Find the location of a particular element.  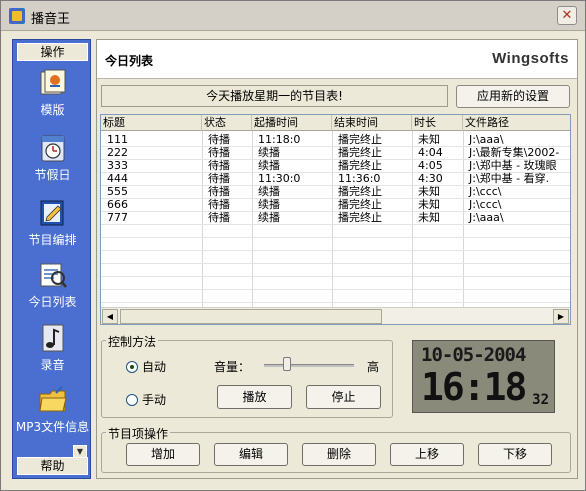

column-header-end-time: 结束时间 is located at coordinates (372, 123).